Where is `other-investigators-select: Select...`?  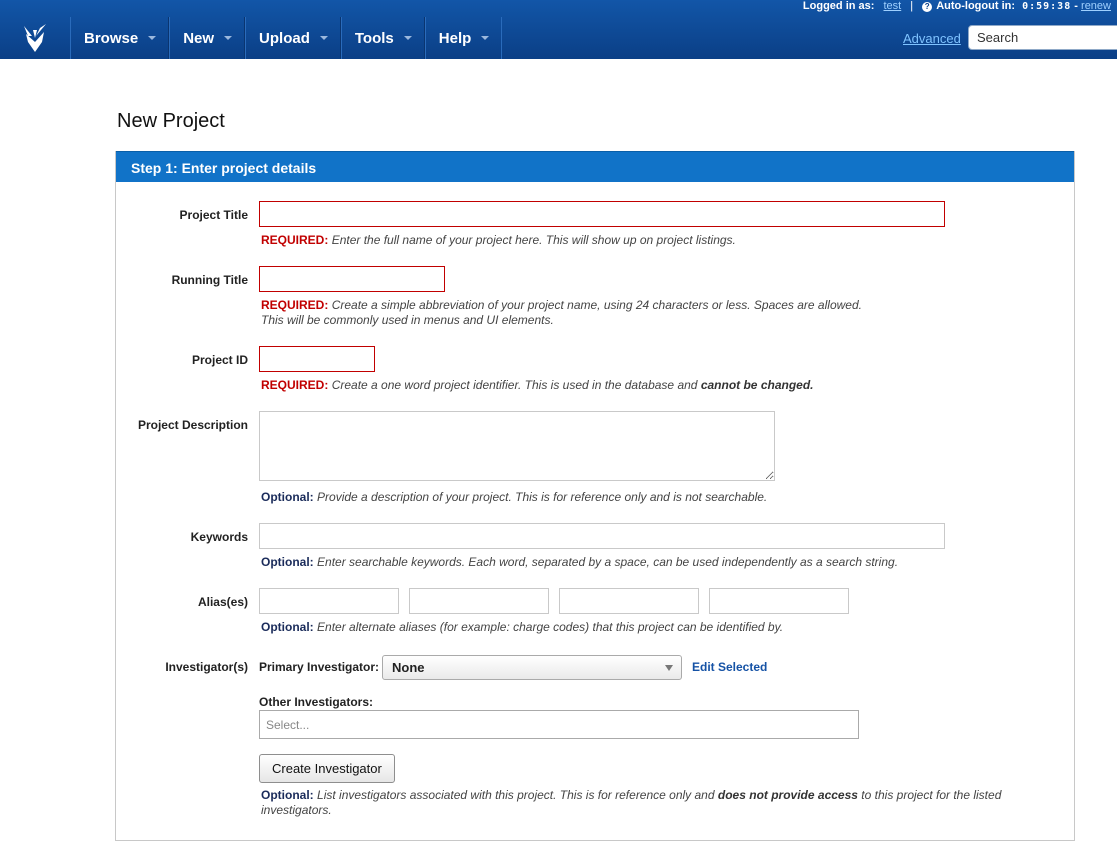
other-investigators-select: Select... is located at coordinates (559, 724).